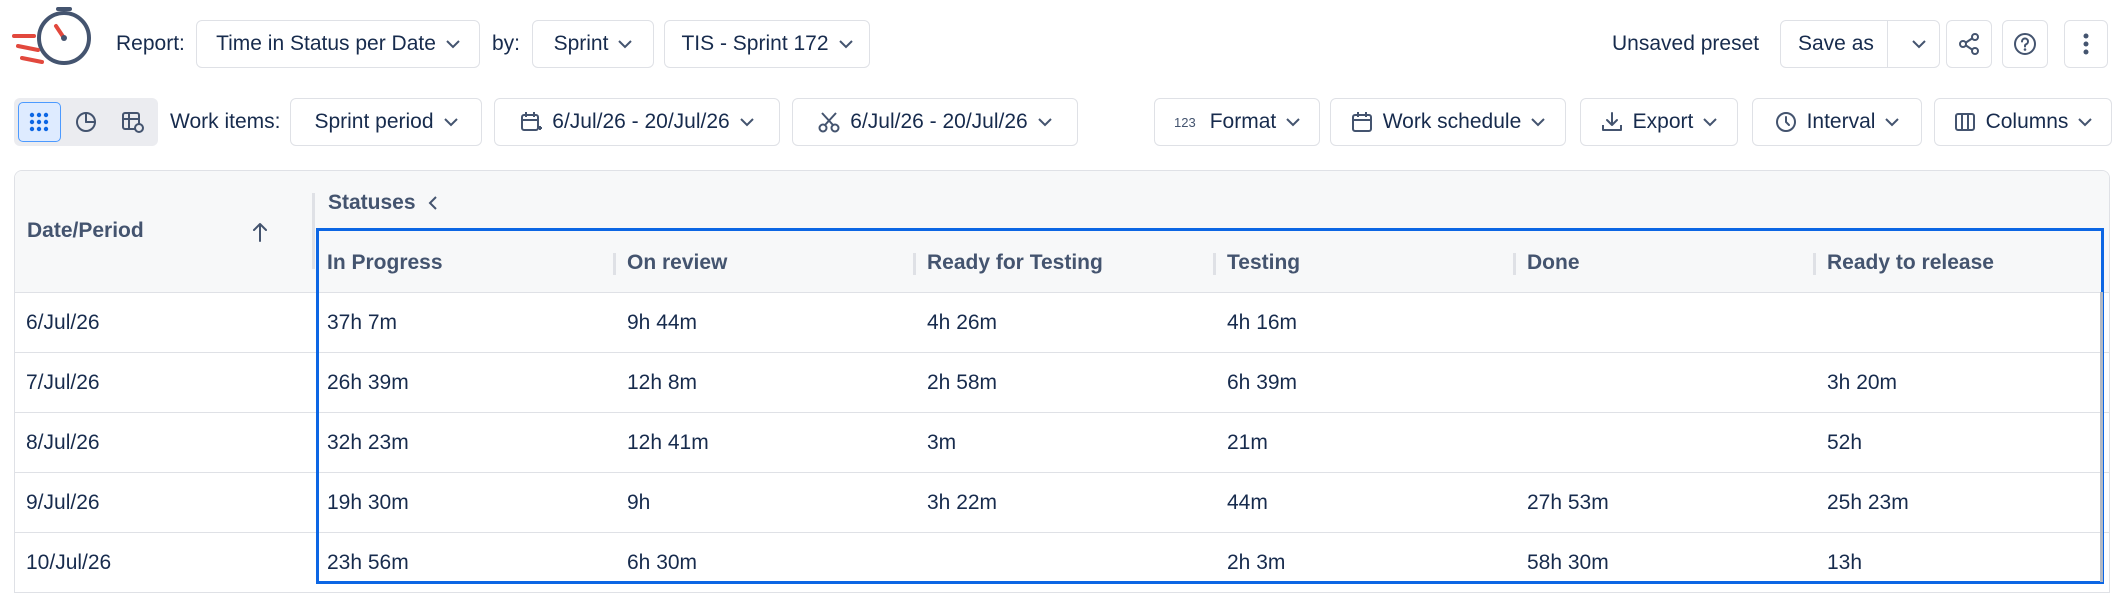 This screenshot has height=593, width=2126. Describe the element at coordinates (1361, 122) in the screenshot. I see `calendar-icon` at that location.